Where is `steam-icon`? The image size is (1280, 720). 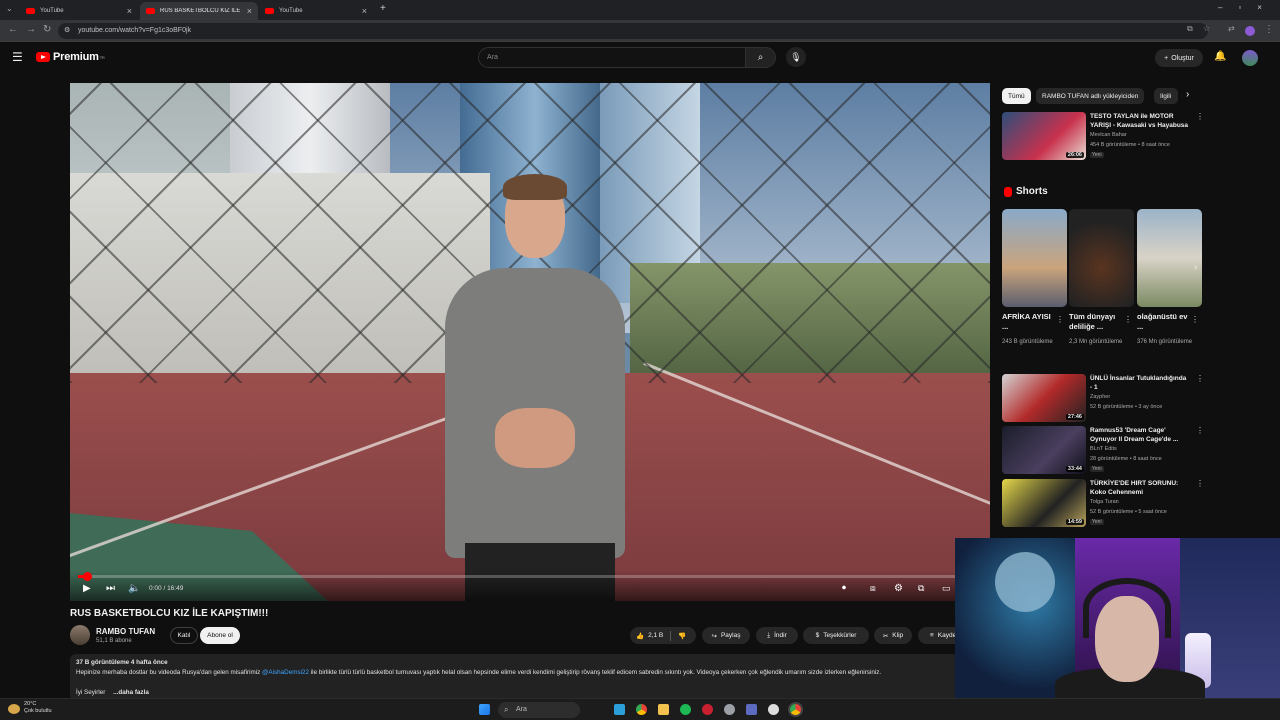 steam-icon is located at coordinates (619, 709).